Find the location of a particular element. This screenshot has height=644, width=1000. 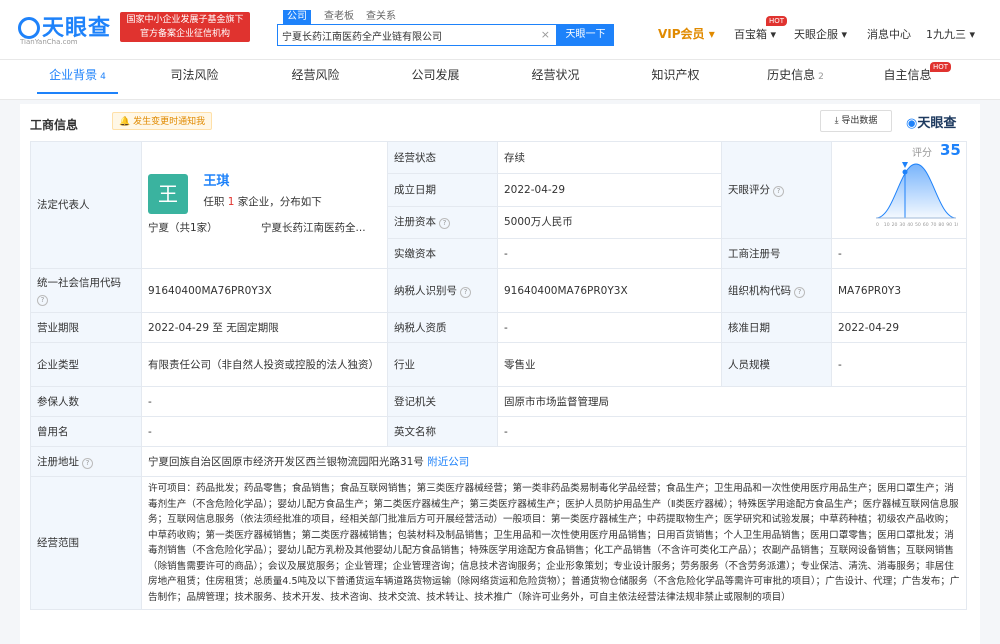

score-value: 35 is located at coordinates (950, 150).